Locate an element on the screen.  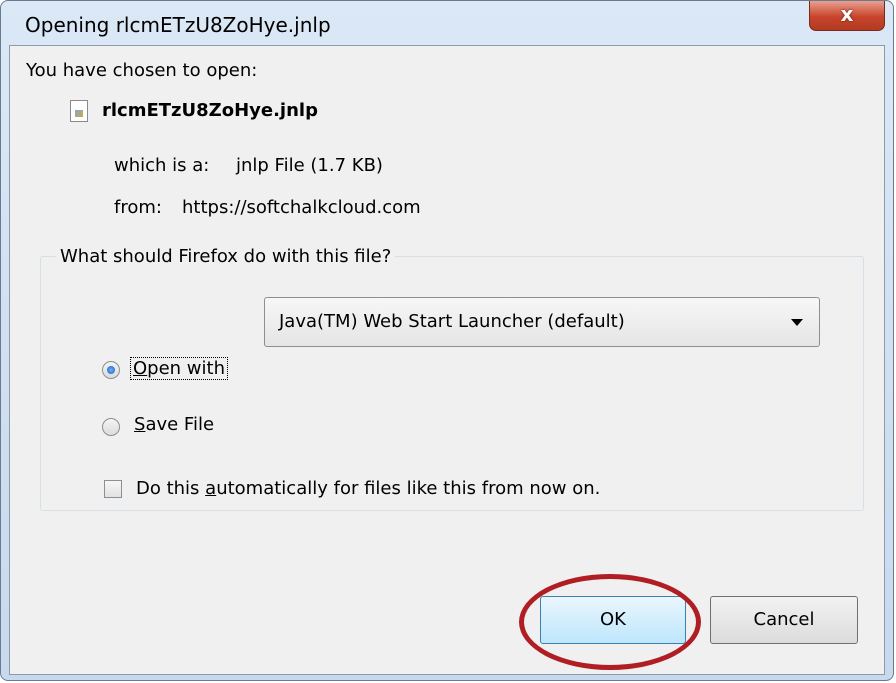
group-label: What should Firefox do with this file? is located at coordinates (226, 256).